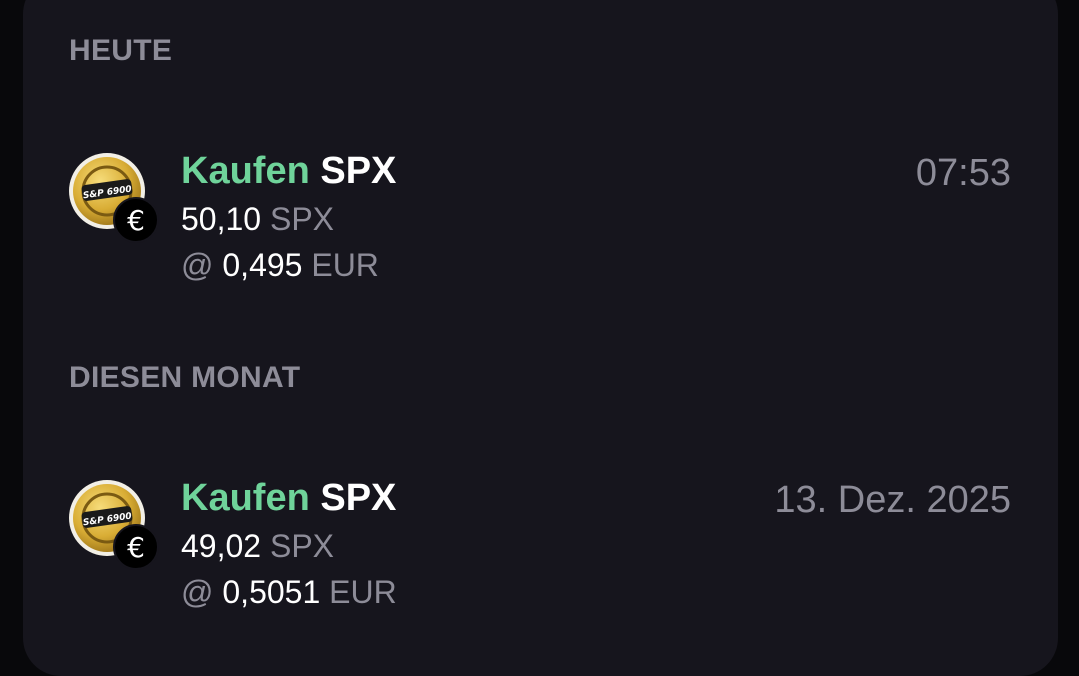 Image resolution: width=1079 pixels, height=676 pixels. I want to click on transaction-price: @ 0,495 EUR, so click(280, 265).